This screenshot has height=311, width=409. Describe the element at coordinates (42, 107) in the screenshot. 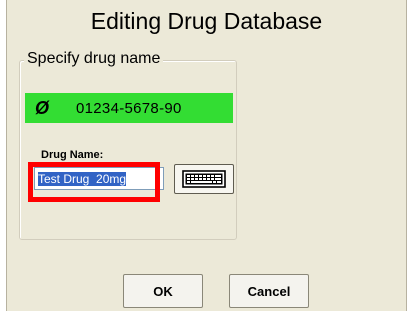

I see `barcode-icon: Ø` at that location.